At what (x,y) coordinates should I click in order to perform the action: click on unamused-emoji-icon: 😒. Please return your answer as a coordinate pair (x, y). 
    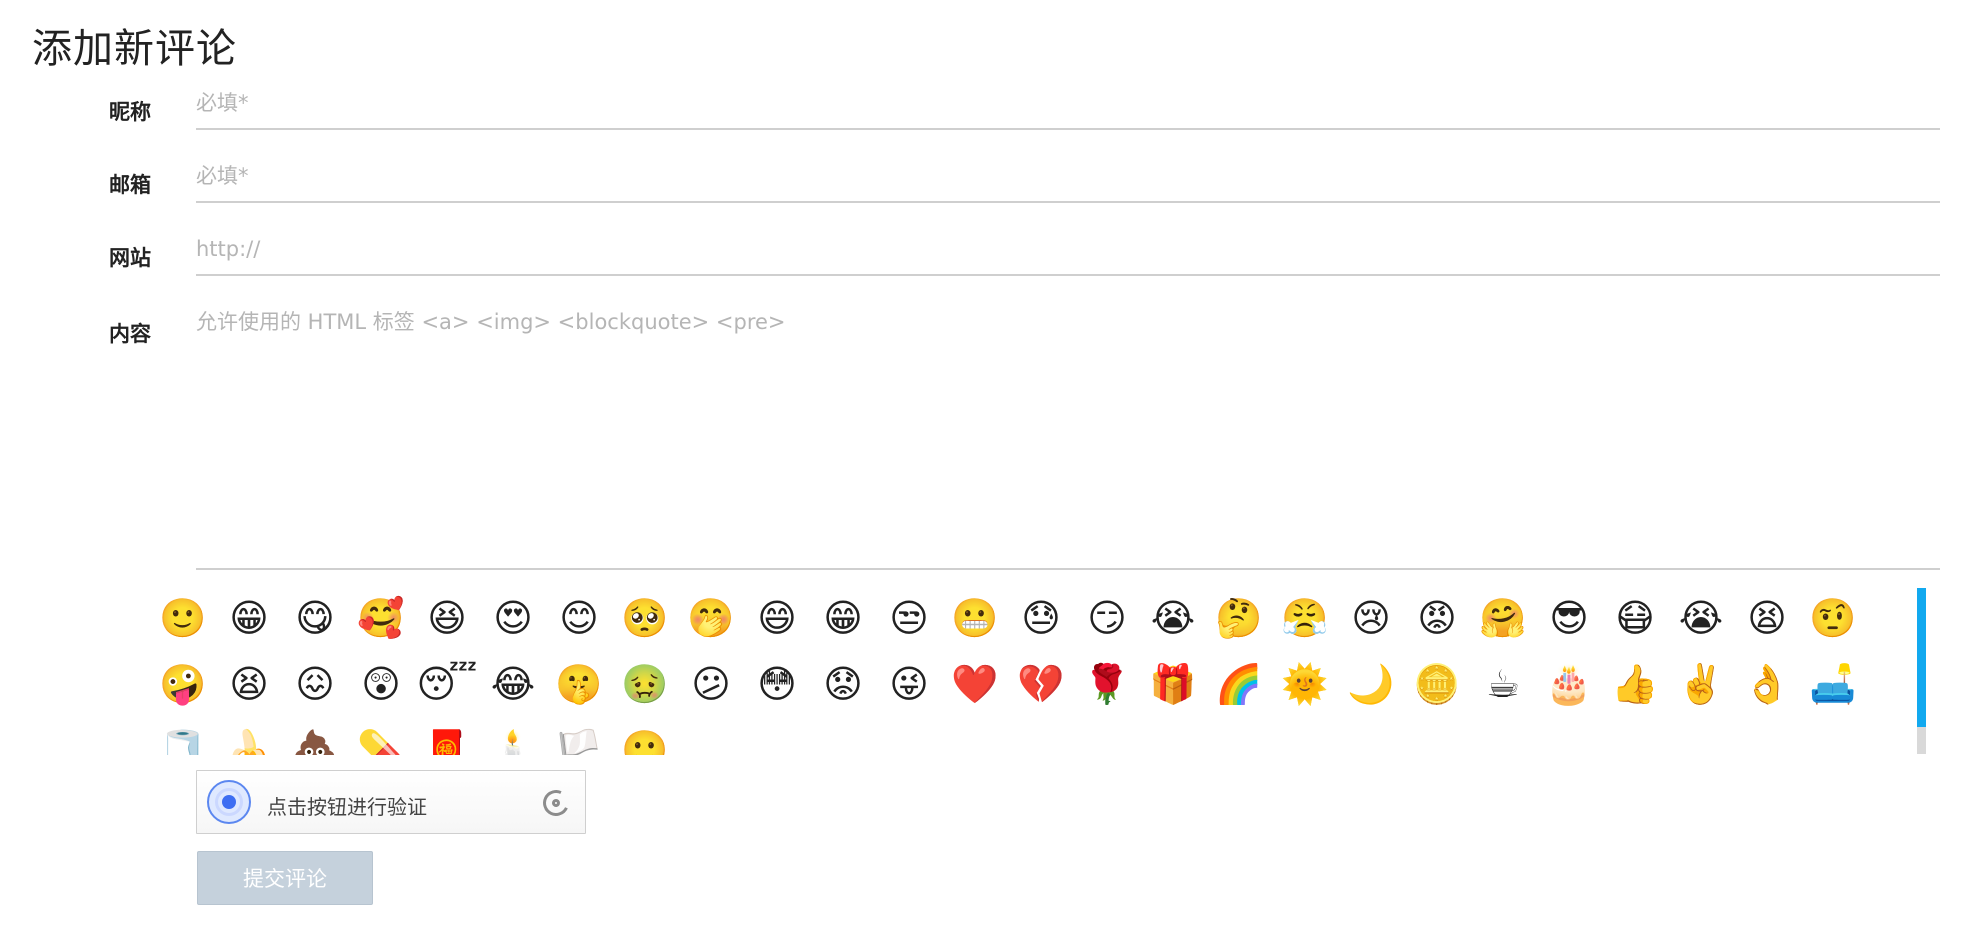
    Looking at the image, I should click on (909, 618).